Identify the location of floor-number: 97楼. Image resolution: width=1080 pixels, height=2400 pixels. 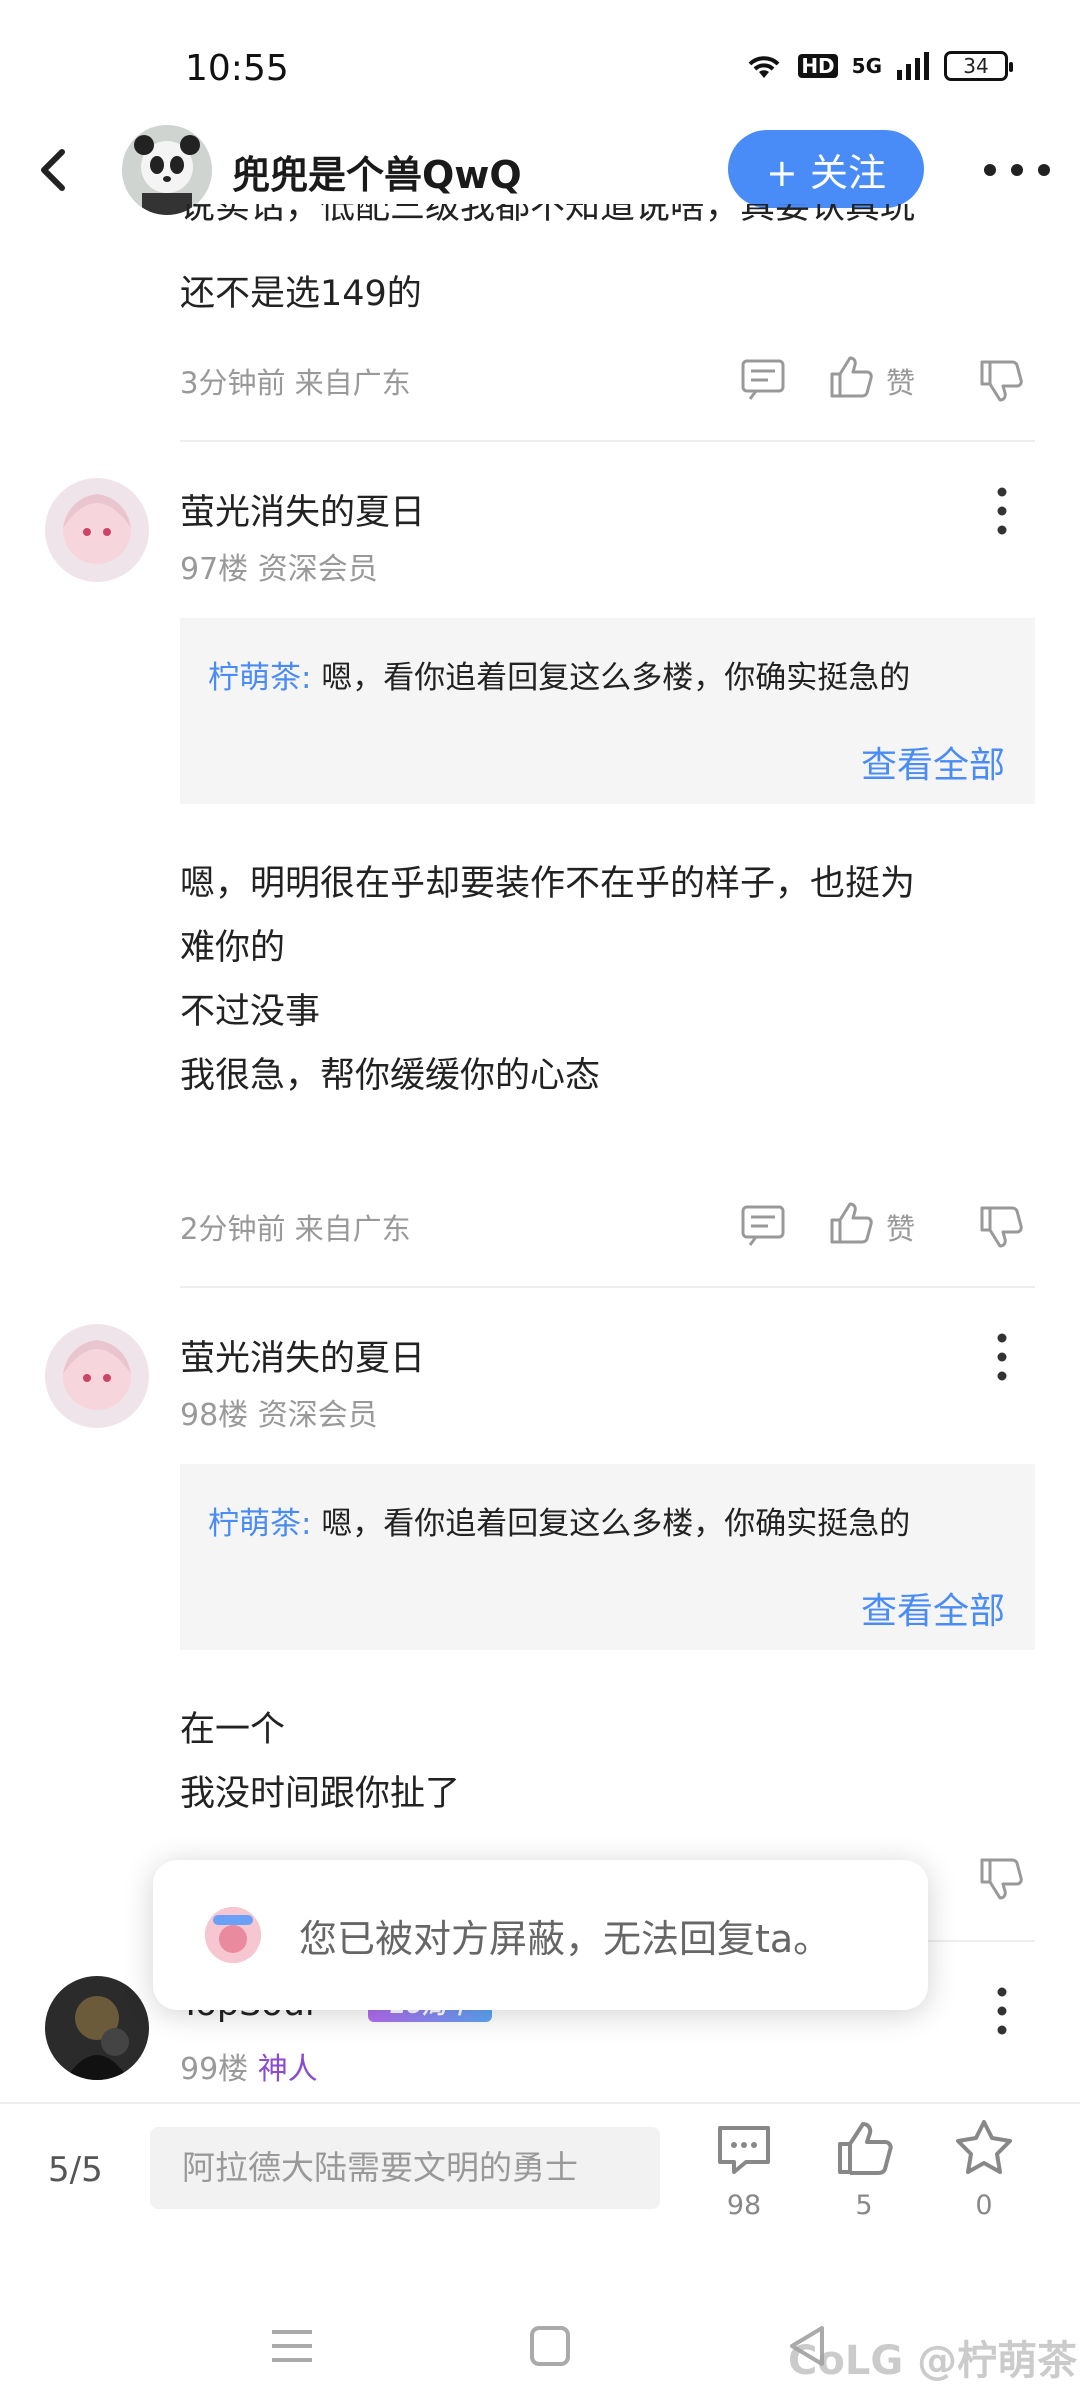
(214, 569).